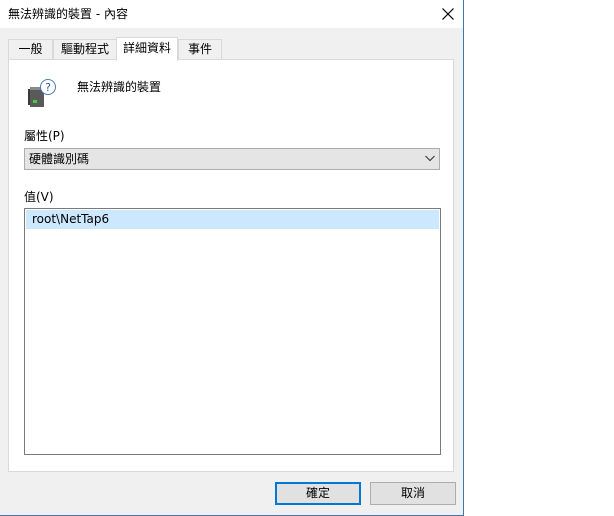 The image size is (614, 516). I want to click on tab-events: 事件, so click(200, 49).